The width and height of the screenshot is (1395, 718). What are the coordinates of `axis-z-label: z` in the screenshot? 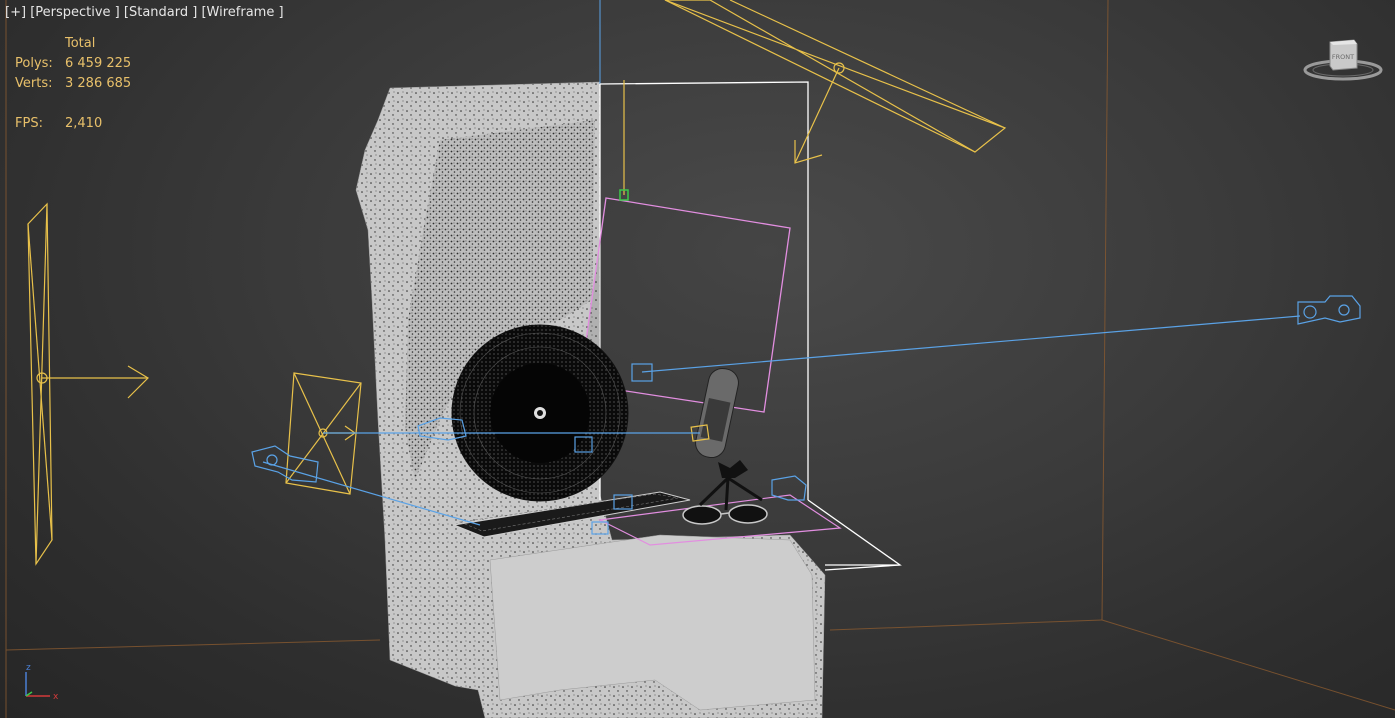 It's located at (28, 668).